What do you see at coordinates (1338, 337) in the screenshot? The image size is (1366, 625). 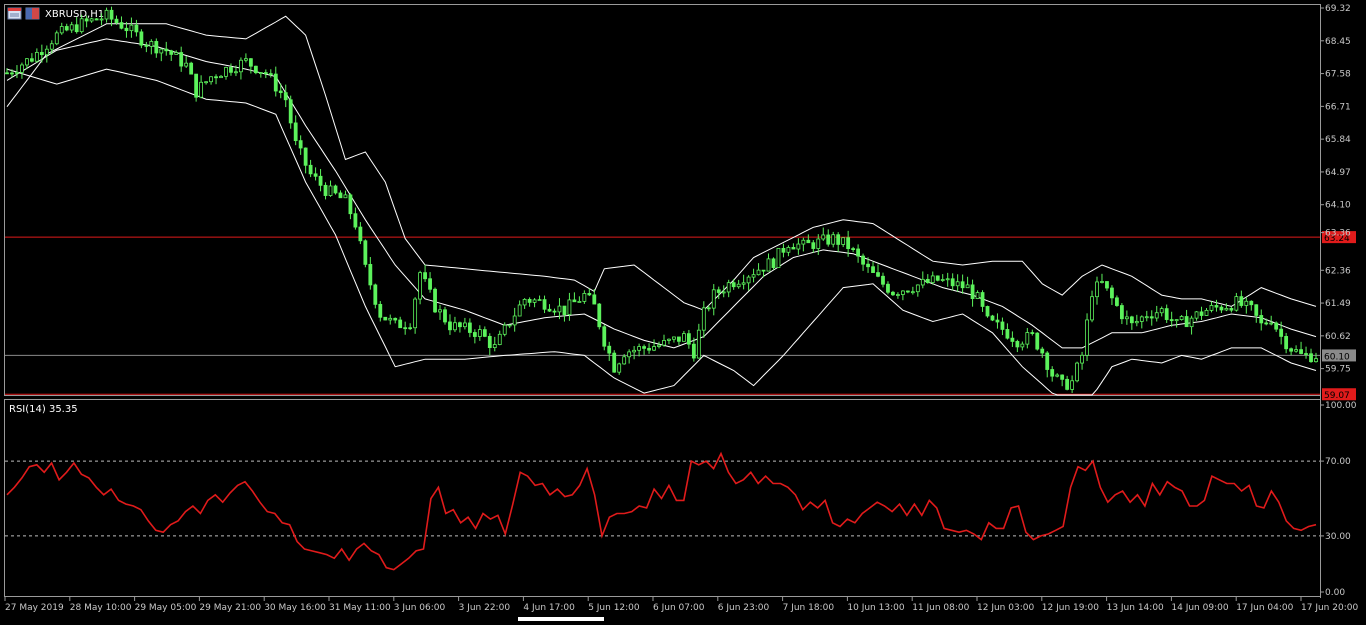 I see `price-tick-label: 60.62` at bounding box center [1338, 337].